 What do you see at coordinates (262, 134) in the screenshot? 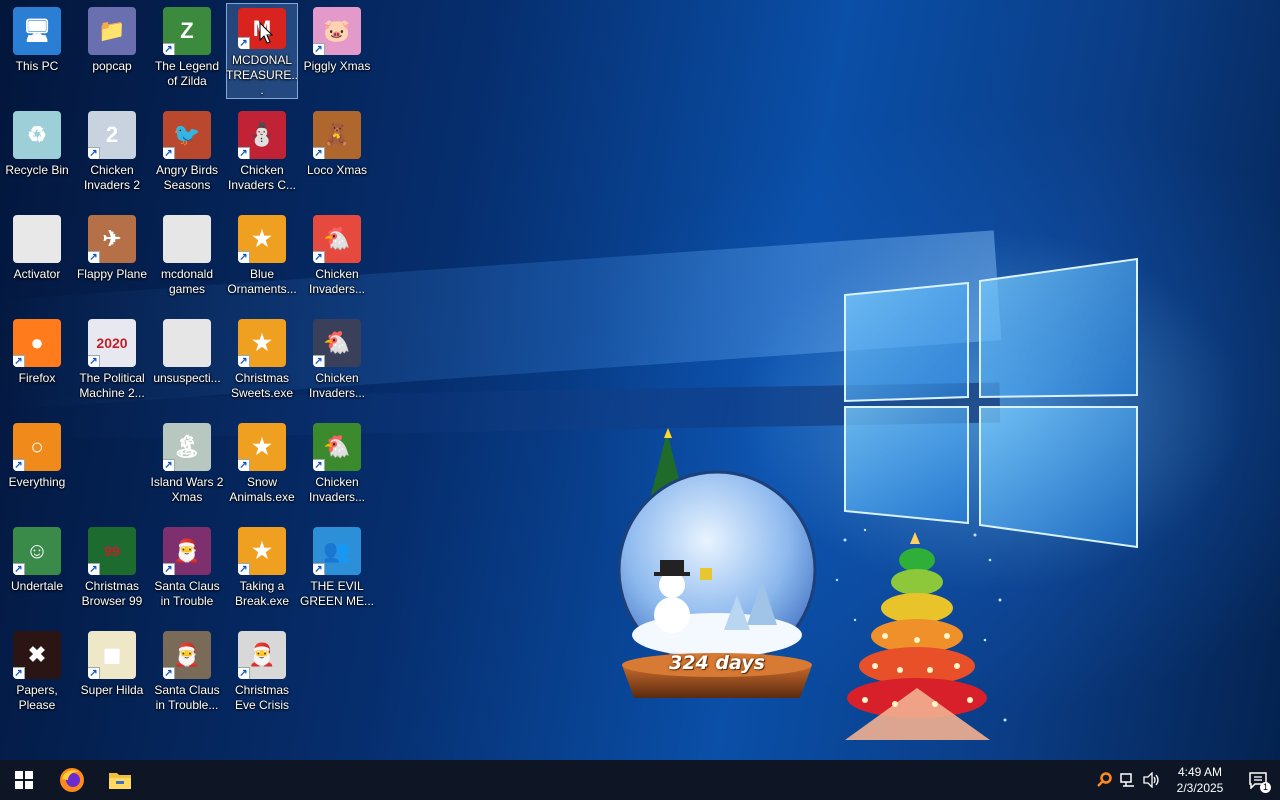
I see `icon-glyph: ⛄` at bounding box center [262, 134].